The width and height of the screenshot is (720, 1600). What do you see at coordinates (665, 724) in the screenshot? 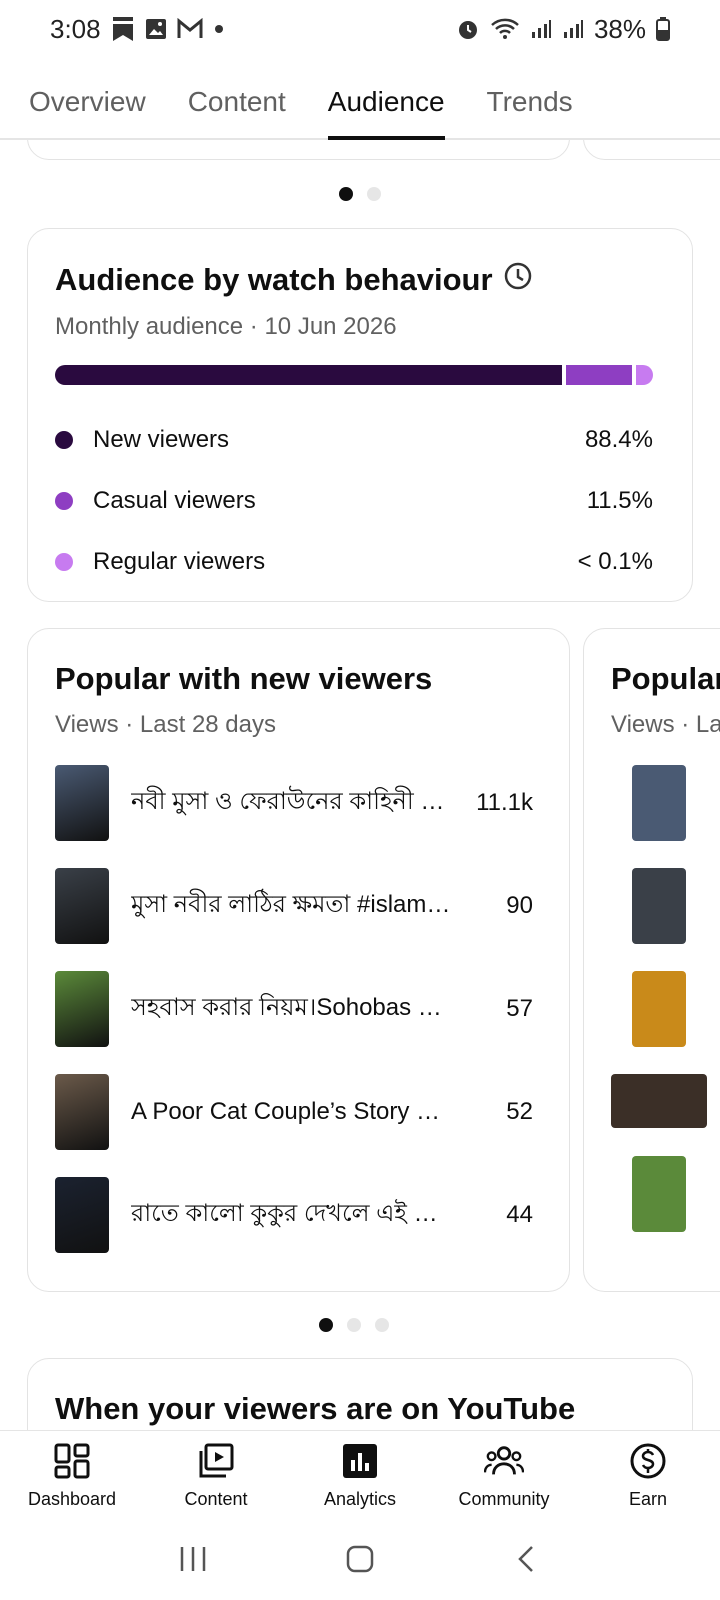
I see `card-subtitle: Views · La` at bounding box center [665, 724].